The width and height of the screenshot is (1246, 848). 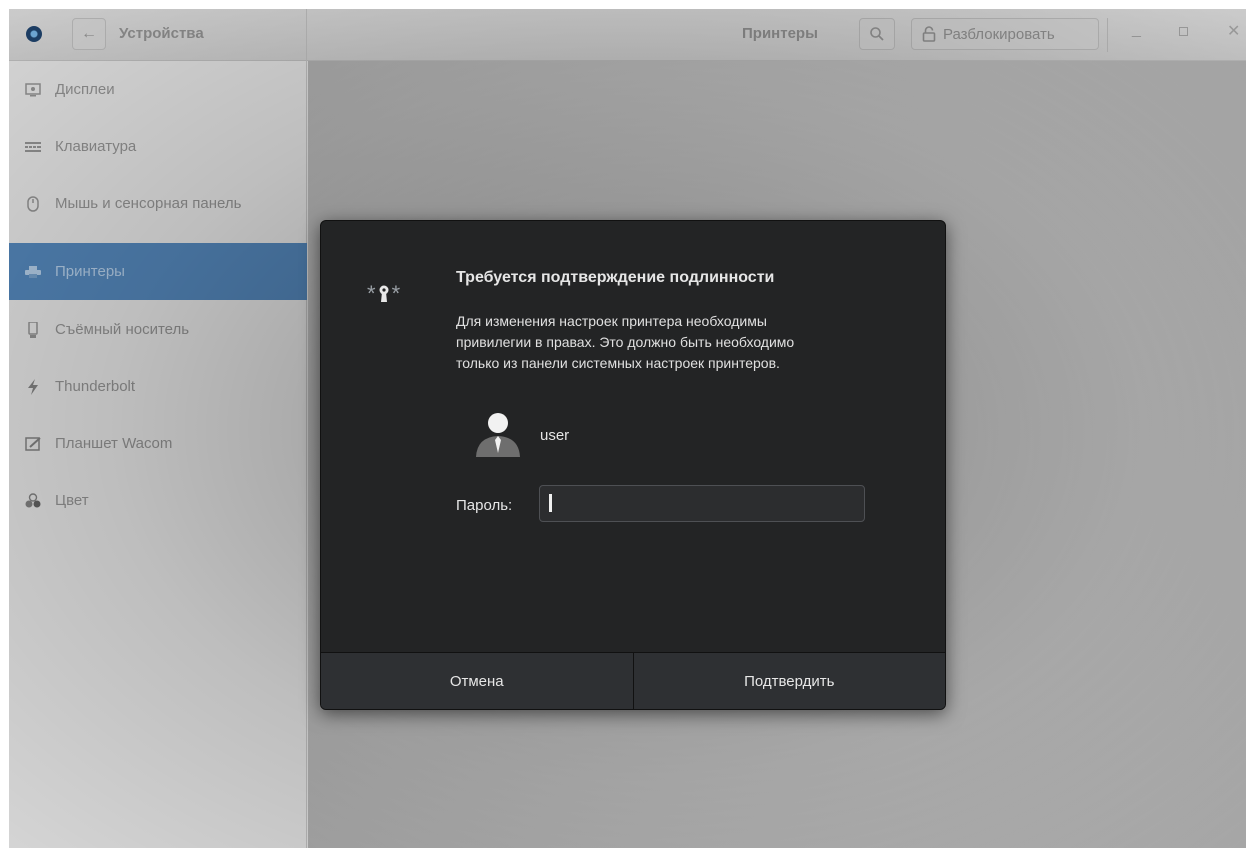 I want to click on page-title: Принтеры, so click(x=780, y=33).